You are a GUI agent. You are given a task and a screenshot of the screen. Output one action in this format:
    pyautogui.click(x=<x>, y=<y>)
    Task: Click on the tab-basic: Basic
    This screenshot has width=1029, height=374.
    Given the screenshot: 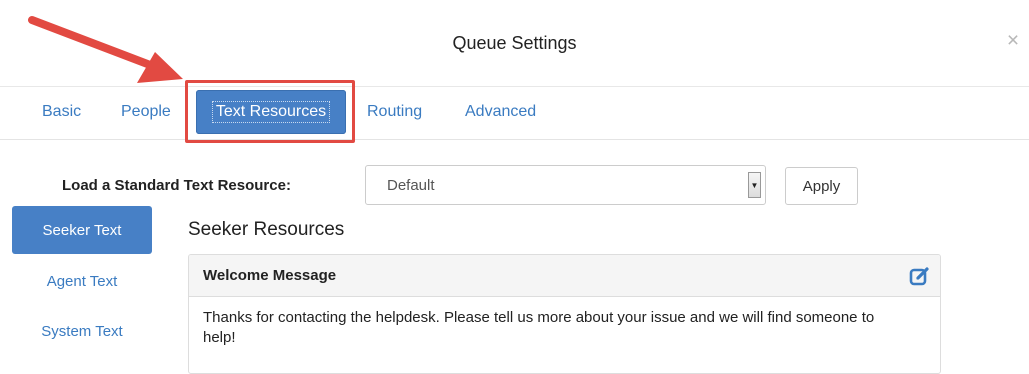 What is the action you would take?
    pyautogui.click(x=61, y=112)
    